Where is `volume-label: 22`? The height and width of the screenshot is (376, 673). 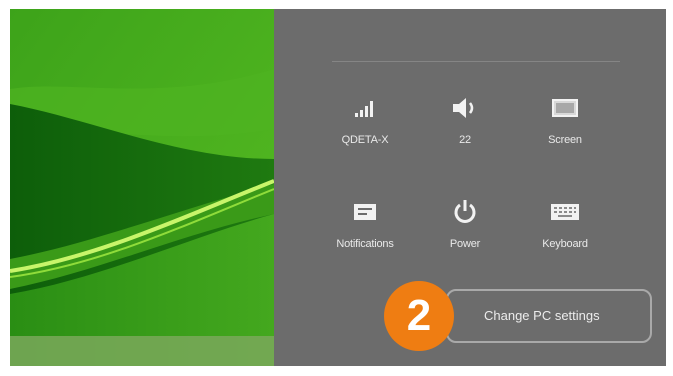 volume-label: 22 is located at coordinates (465, 140).